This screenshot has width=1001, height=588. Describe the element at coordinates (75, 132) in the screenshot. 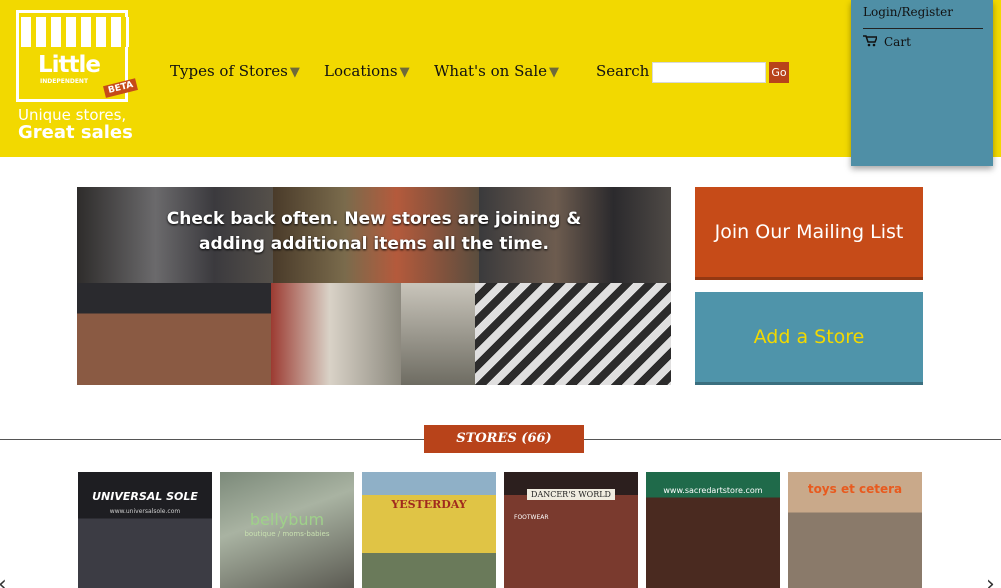

I see `logo-tagline-2: Great sales` at that location.